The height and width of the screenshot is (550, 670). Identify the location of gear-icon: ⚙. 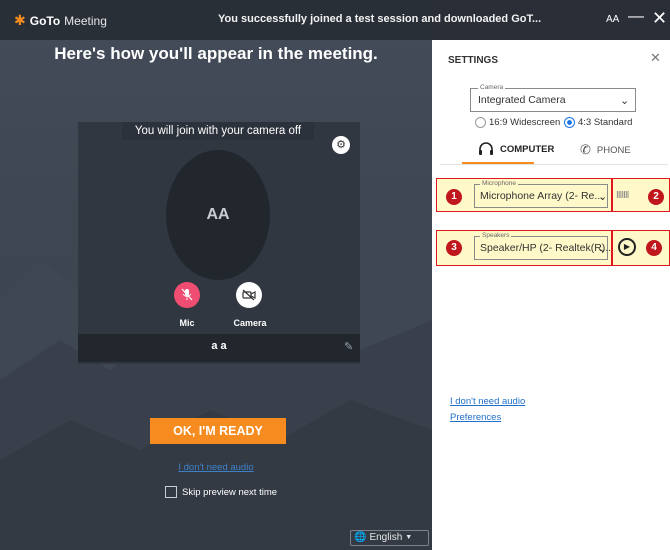
(341, 145).